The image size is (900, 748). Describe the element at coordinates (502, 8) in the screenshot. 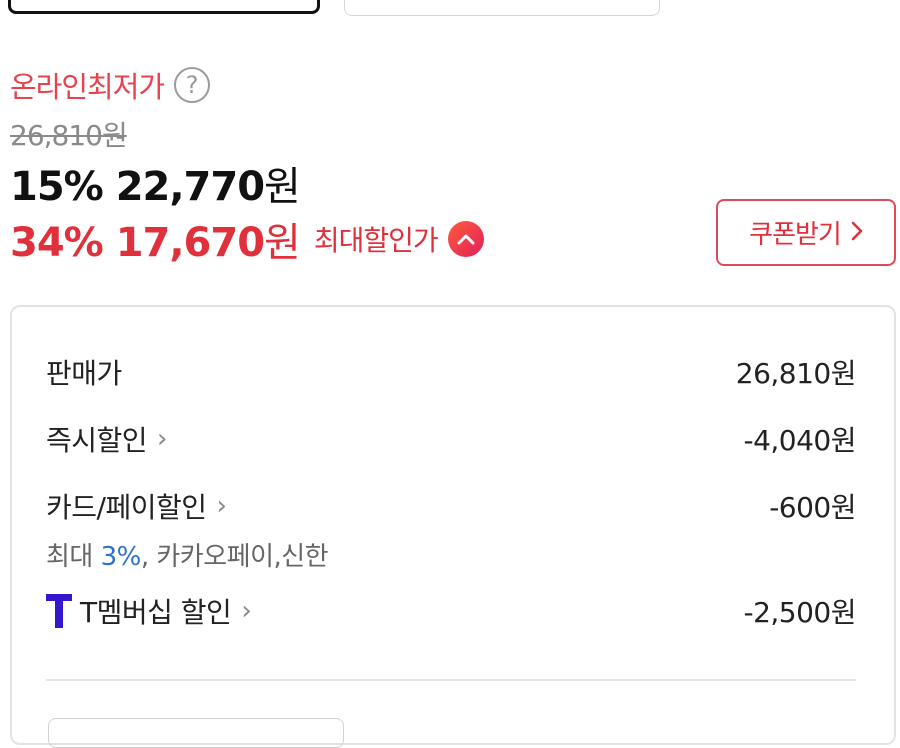

I see `option-button` at that location.